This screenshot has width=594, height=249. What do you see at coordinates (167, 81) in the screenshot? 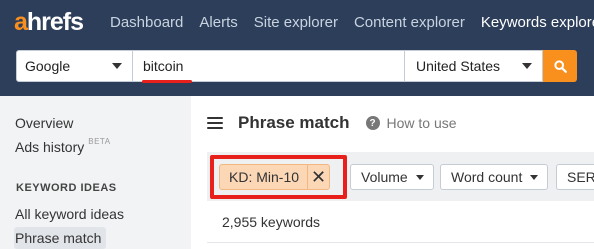
I see `query-red-underline` at bounding box center [167, 81].